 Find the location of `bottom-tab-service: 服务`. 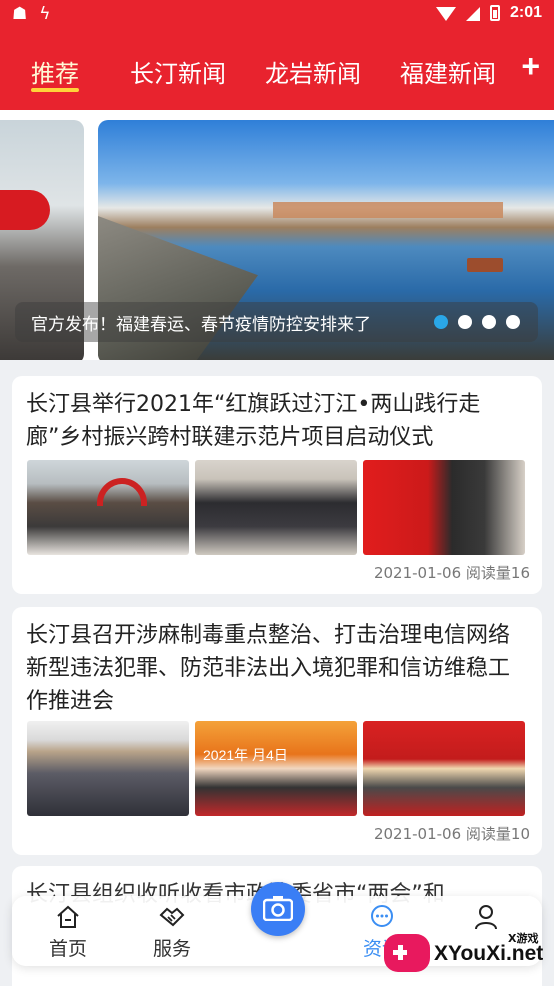

bottom-tab-service: 服务 is located at coordinates (172, 932).